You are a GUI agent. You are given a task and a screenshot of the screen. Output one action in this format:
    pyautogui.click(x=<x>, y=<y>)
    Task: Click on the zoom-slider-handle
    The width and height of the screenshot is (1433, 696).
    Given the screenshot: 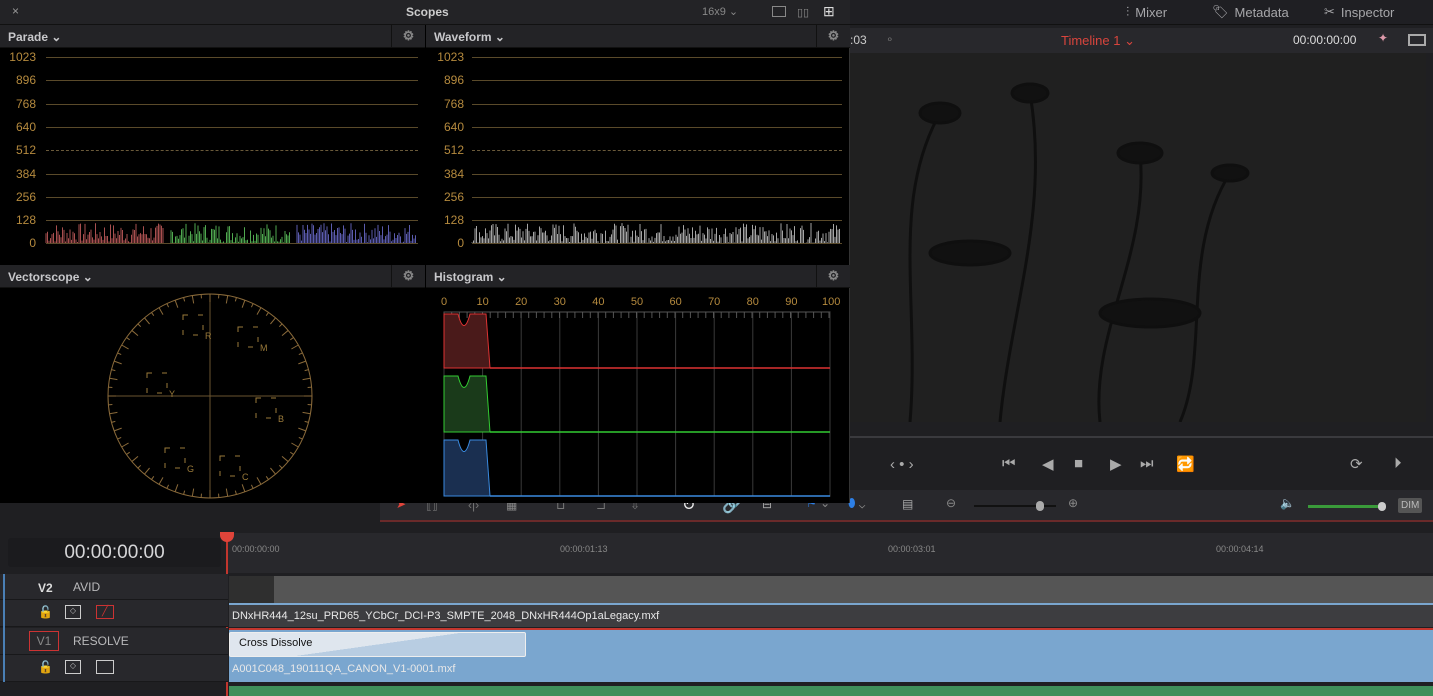 What is the action you would take?
    pyautogui.click(x=1040, y=506)
    